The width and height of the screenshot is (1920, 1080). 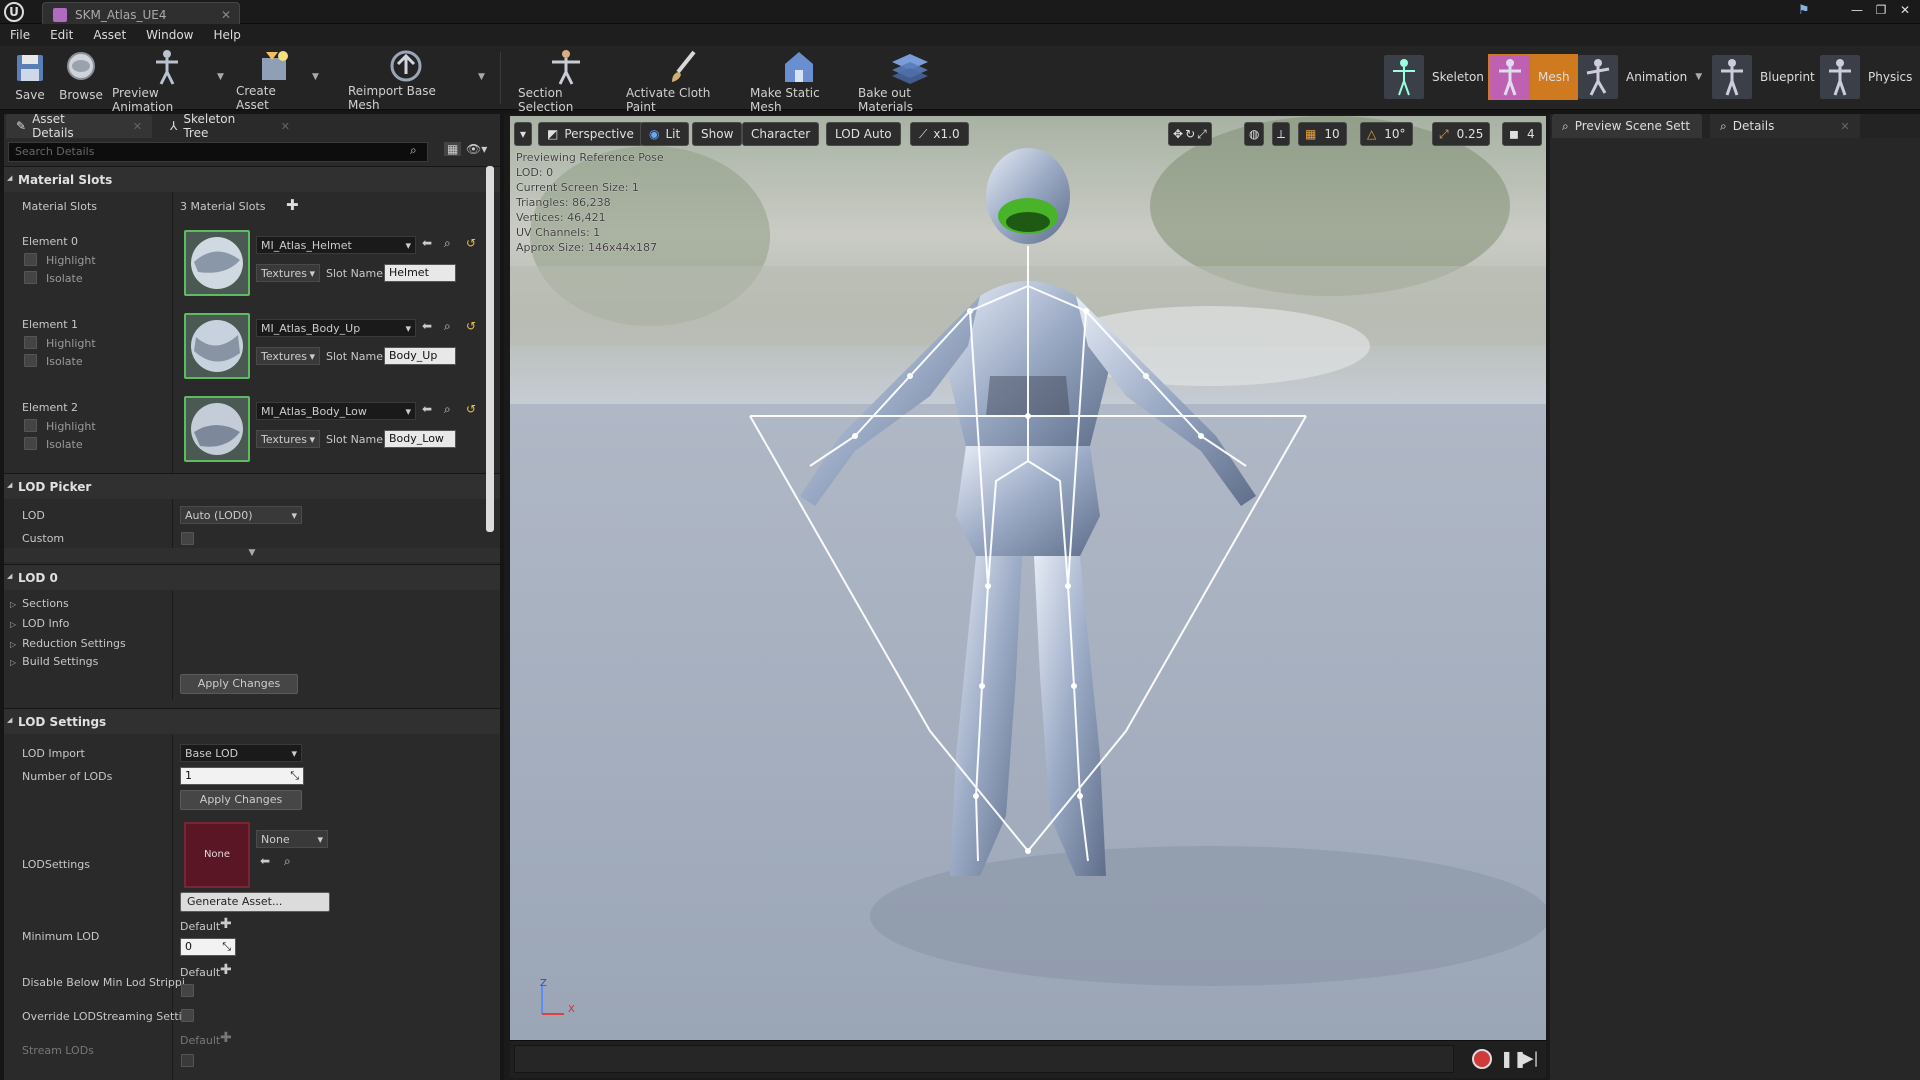 What do you see at coordinates (30, 259) in the screenshot?
I see `element-0-highlight-checkbox` at bounding box center [30, 259].